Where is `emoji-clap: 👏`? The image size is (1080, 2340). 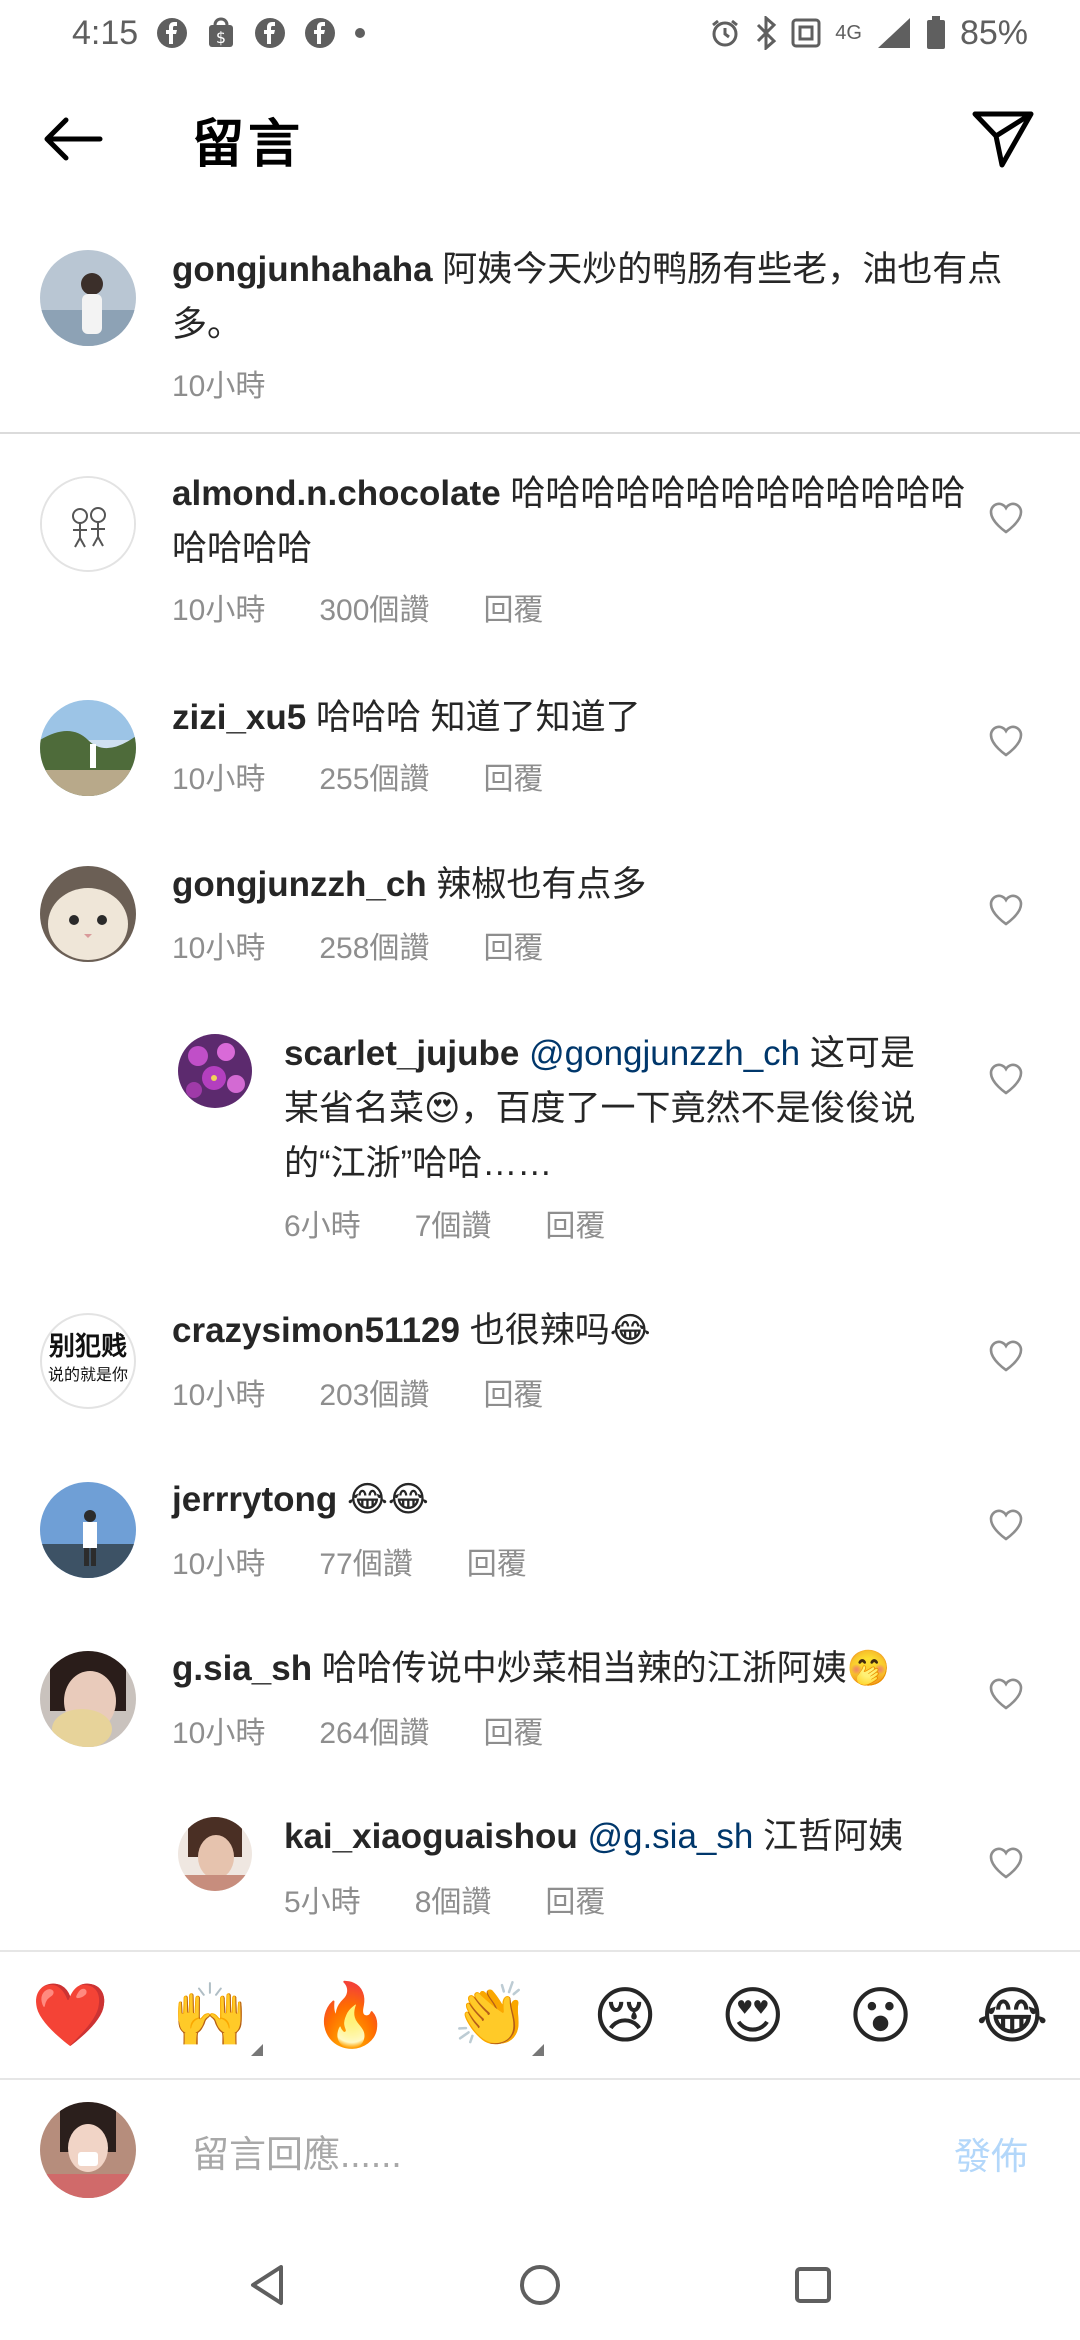 emoji-clap: 👏 is located at coordinates (498, 2017).